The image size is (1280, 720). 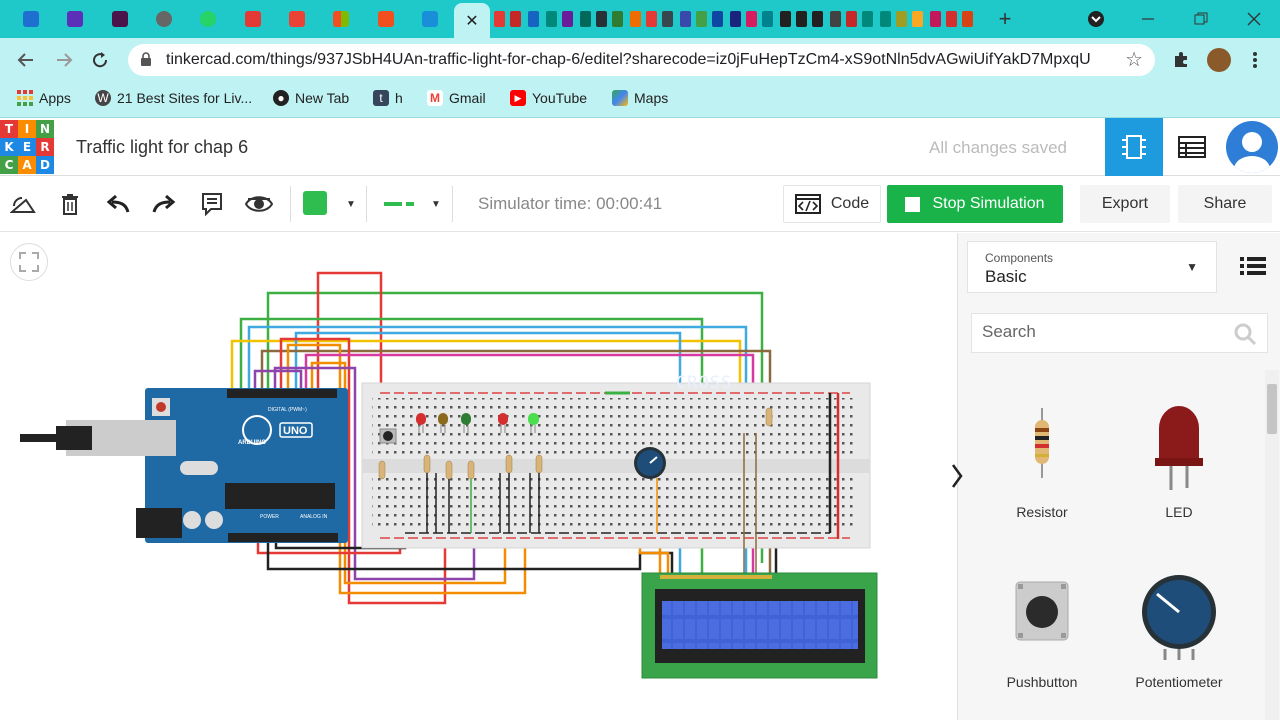 What do you see at coordinates (297, 19) in the screenshot?
I see `gmail-tab` at bounding box center [297, 19].